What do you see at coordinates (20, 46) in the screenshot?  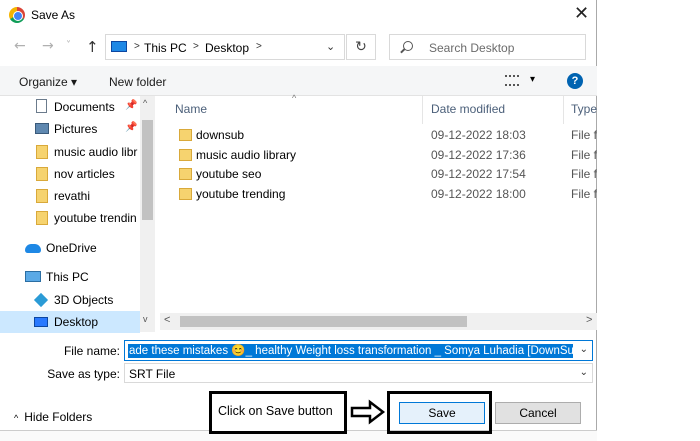 I see `back-arrow-icon: ←` at bounding box center [20, 46].